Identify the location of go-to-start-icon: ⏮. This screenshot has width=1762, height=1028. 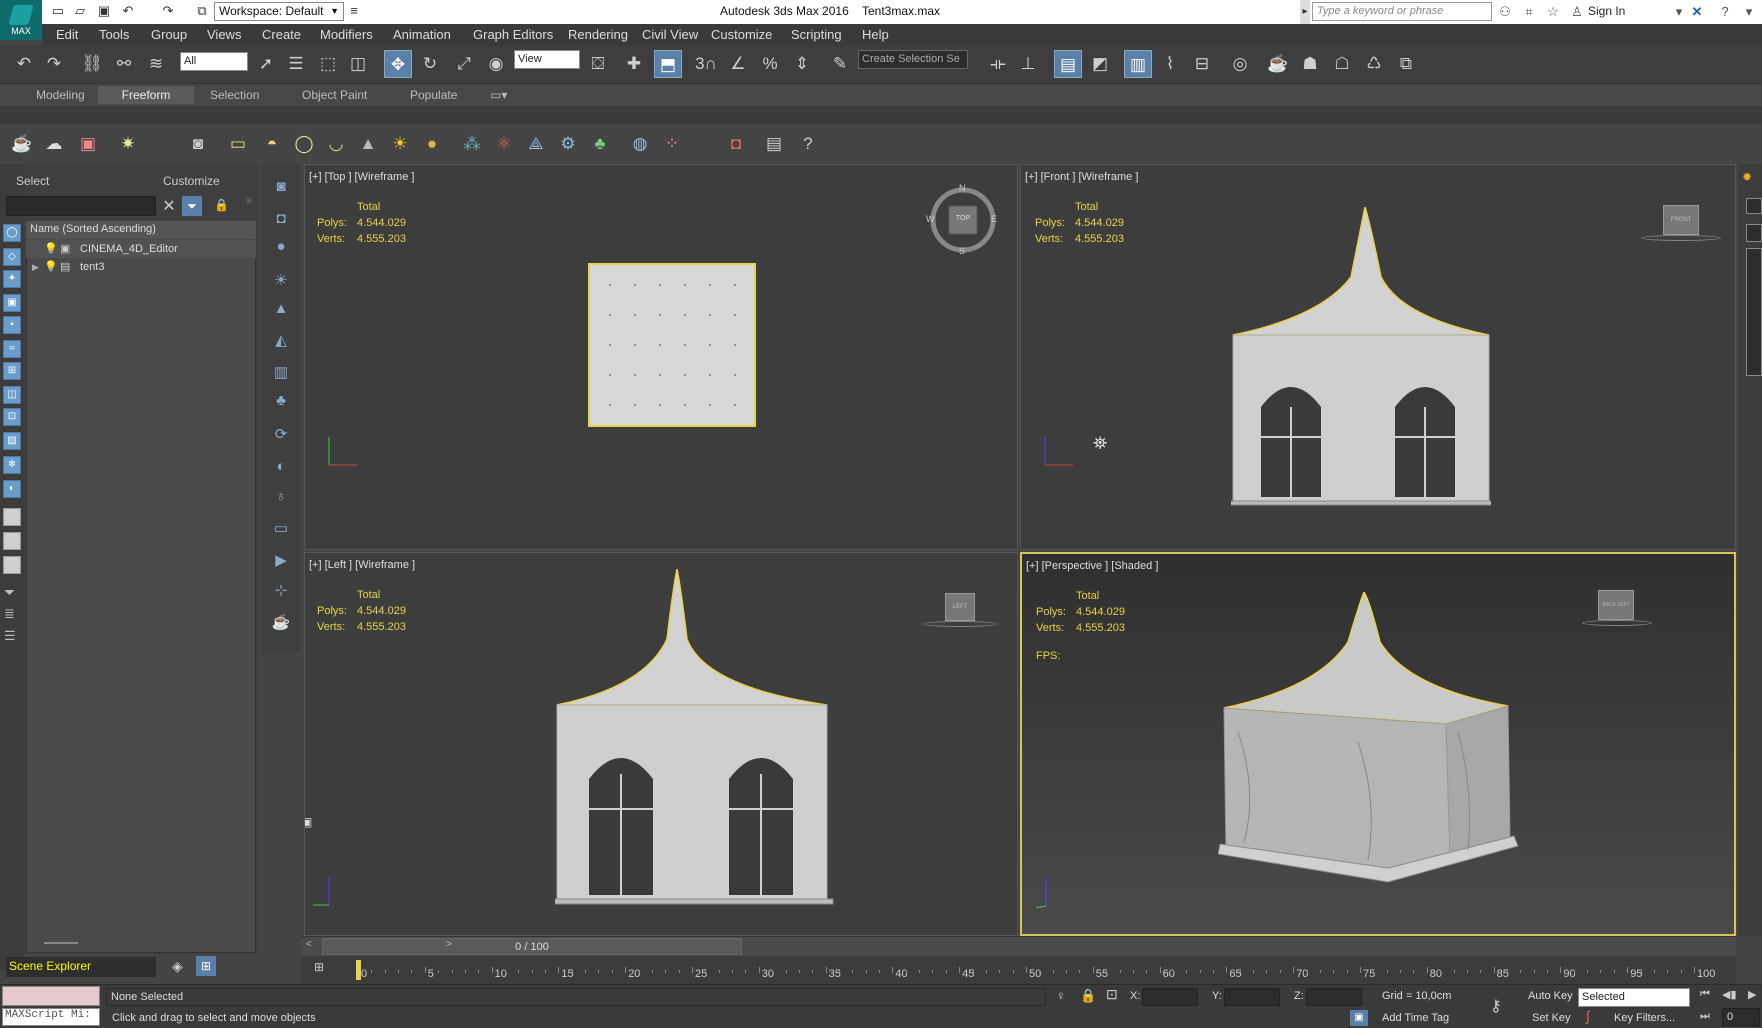
(1705, 994).